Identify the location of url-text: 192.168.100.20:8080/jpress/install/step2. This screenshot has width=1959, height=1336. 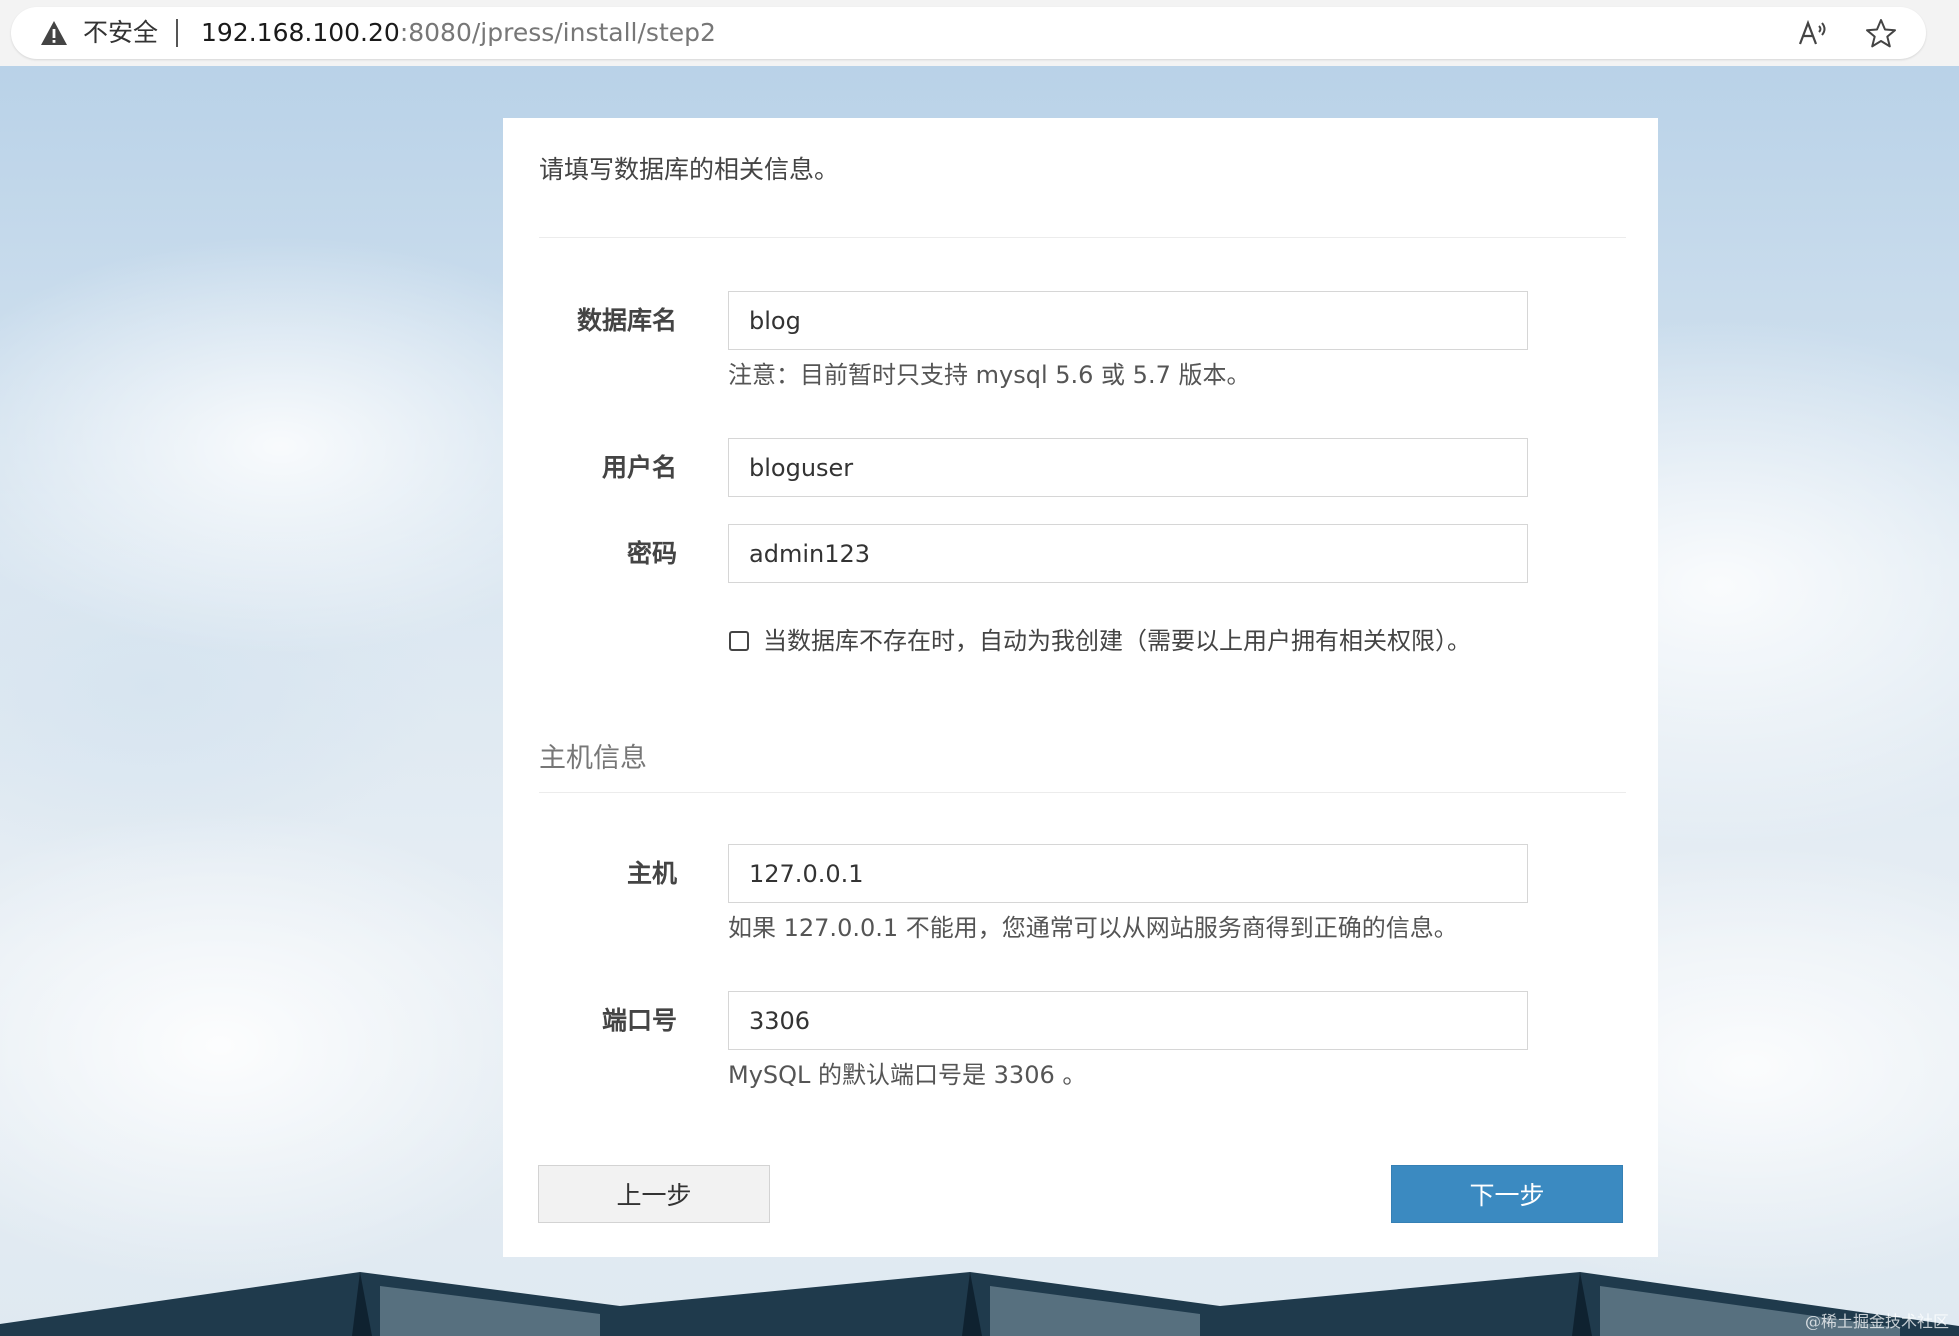
(458, 33).